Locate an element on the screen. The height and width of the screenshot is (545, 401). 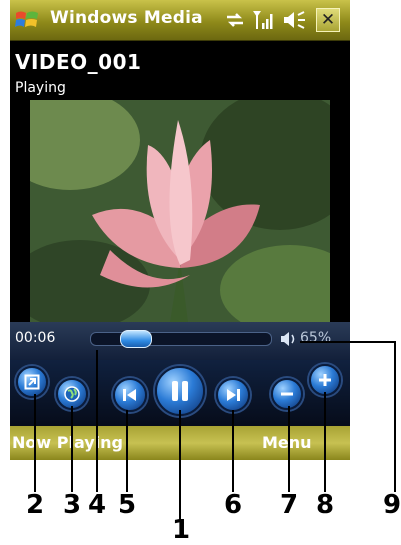
speaker-icon is located at coordinates (295, 20).